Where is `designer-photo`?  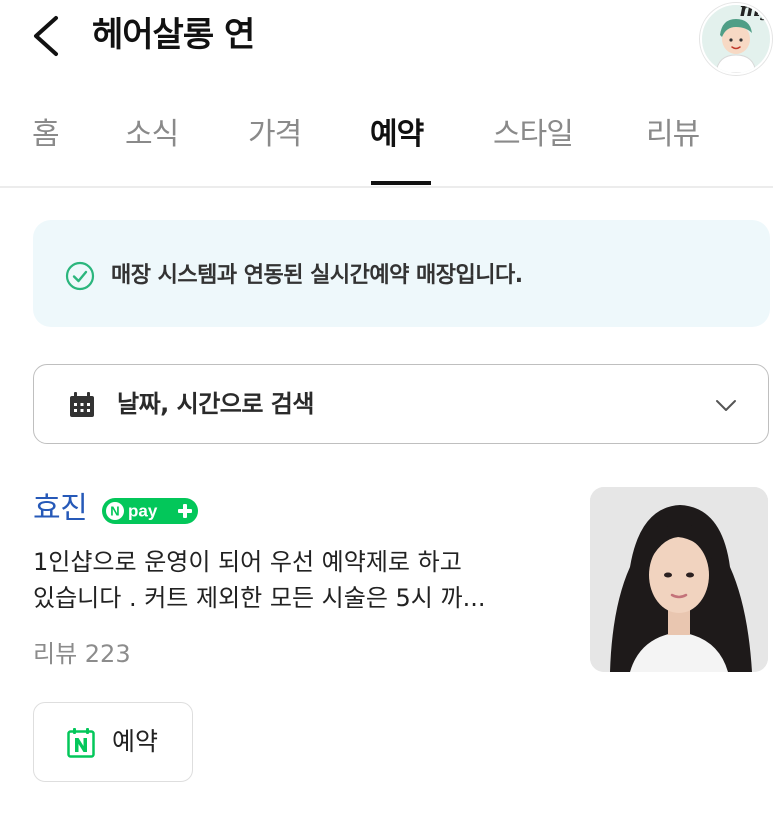
designer-photo is located at coordinates (679, 579).